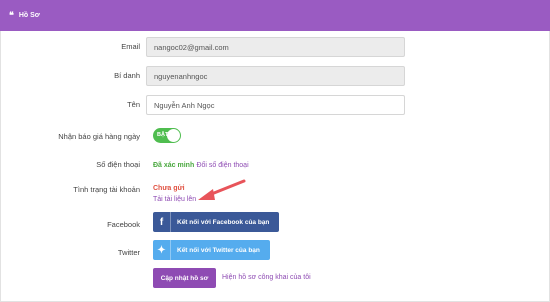  Describe the element at coordinates (222, 165) in the screenshot. I see `change-phone-link: Đổi số điện thoại` at that location.